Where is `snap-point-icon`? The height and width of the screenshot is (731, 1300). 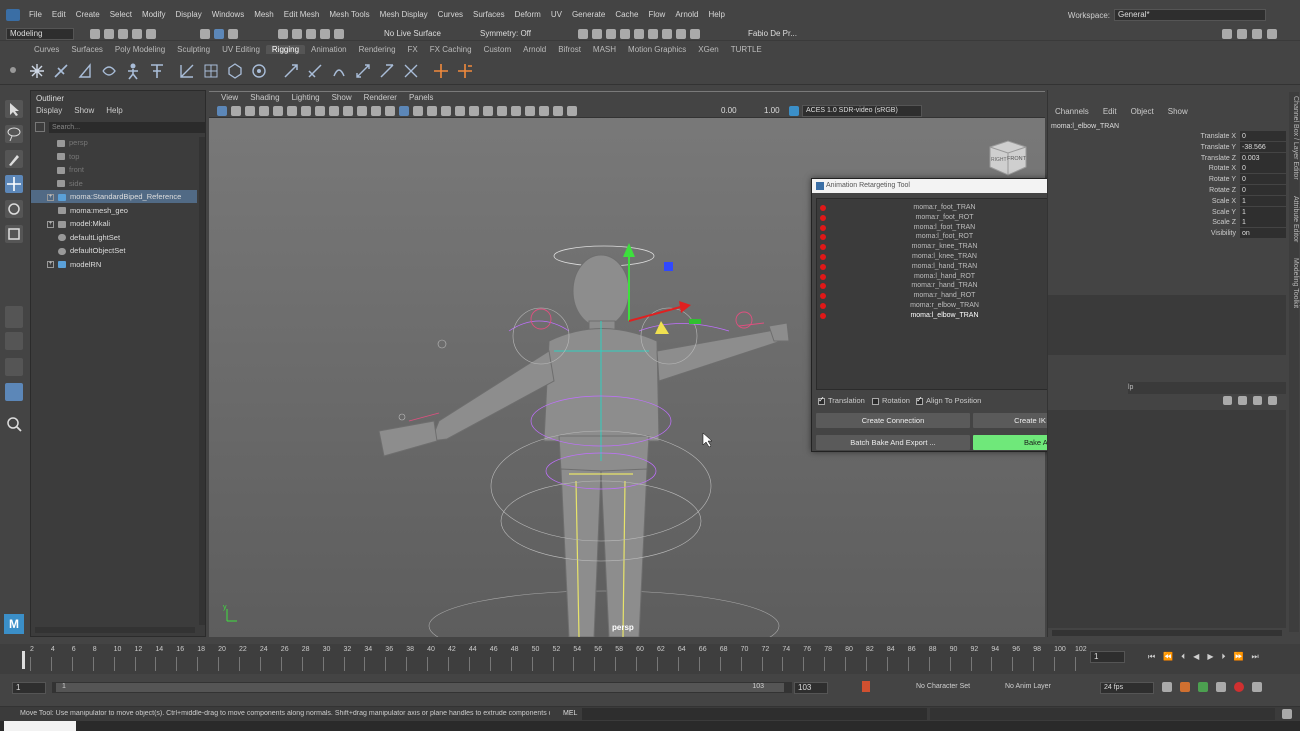 snap-point-icon is located at coordinates (311, 34).